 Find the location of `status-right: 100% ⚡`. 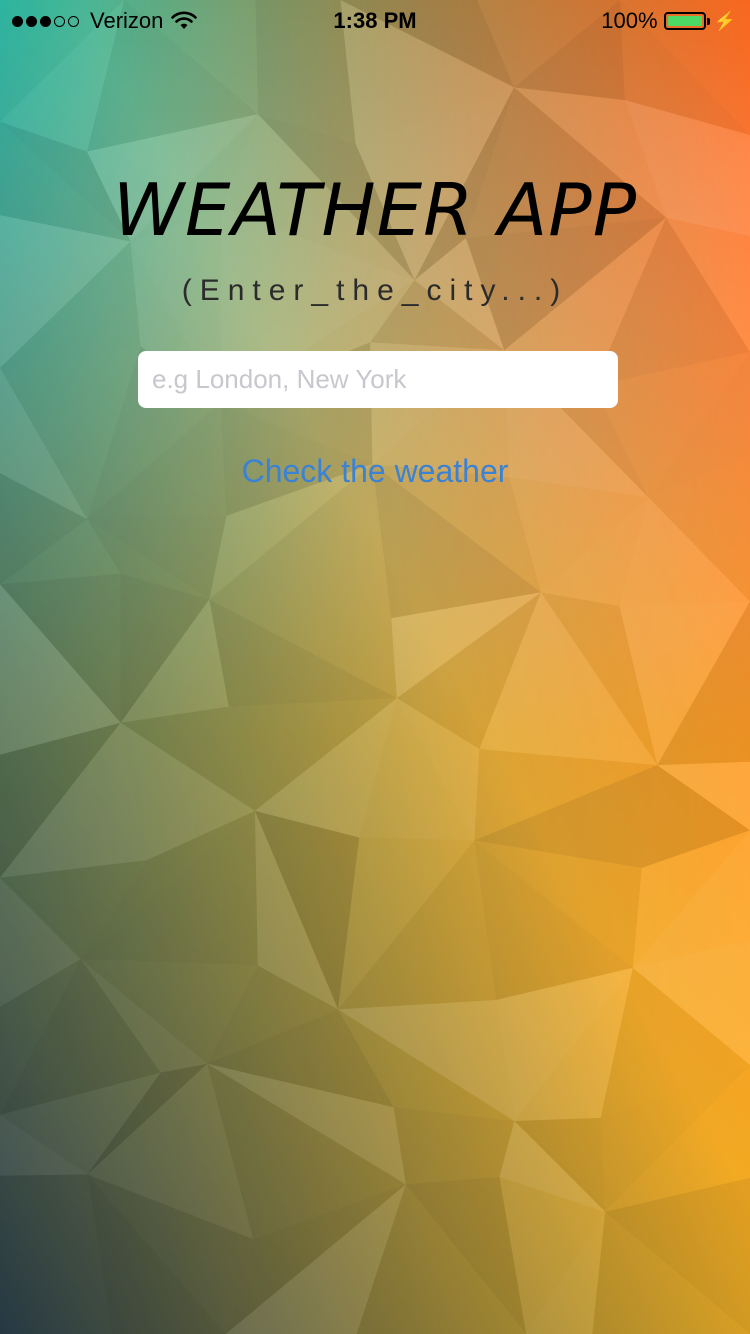

status-right: 100% ⚡ is located at coordinates (668, 21).